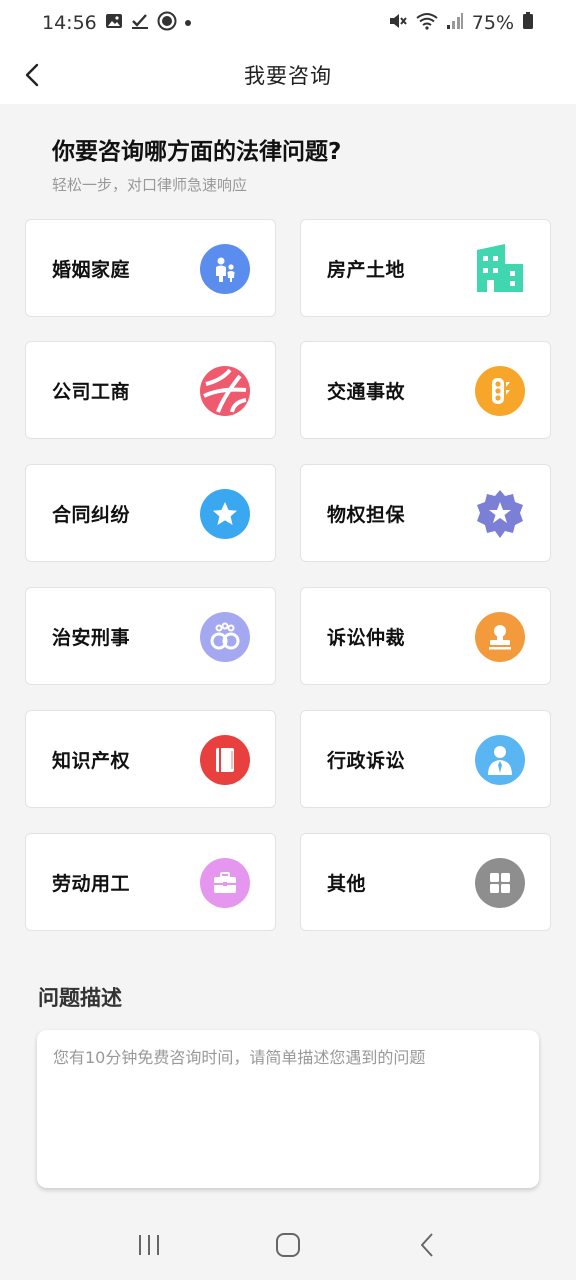 The image size is (576, 1280). What do you see at coordinates (425, 390) in the screenshot?
I see `category-card-traffic-accident: 交通事故` at bounding box center [425, 390].